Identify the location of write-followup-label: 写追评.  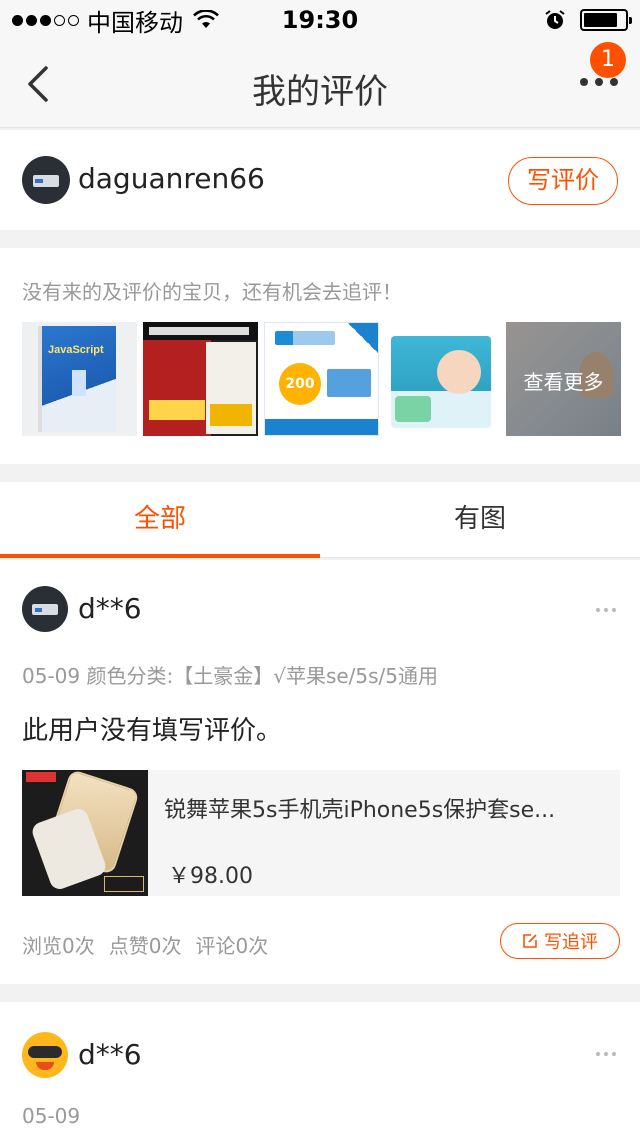
(571, 942).